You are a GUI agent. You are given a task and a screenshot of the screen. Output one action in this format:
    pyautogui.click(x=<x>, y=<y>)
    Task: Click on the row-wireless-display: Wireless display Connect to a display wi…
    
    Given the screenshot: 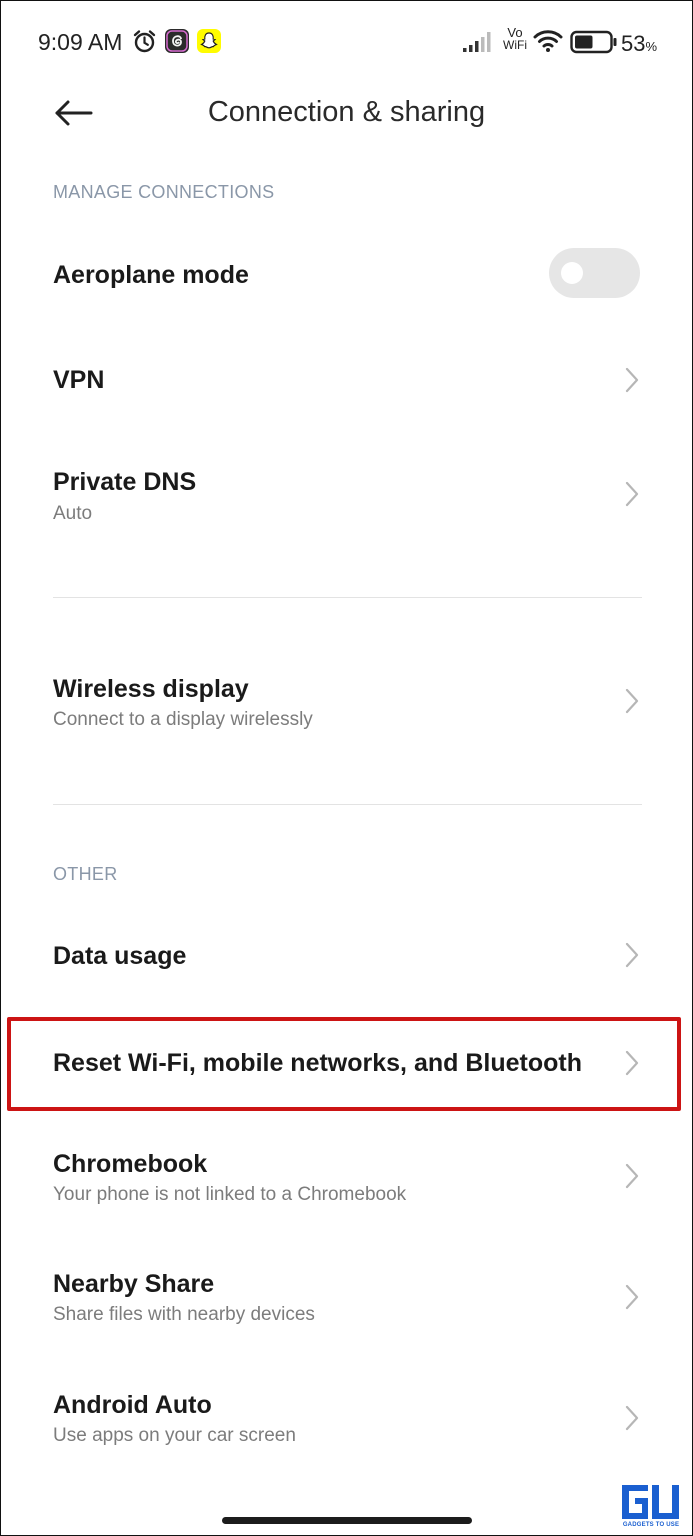 What is the action you would take?
    pyautogui.click(x=346, y=702)
    